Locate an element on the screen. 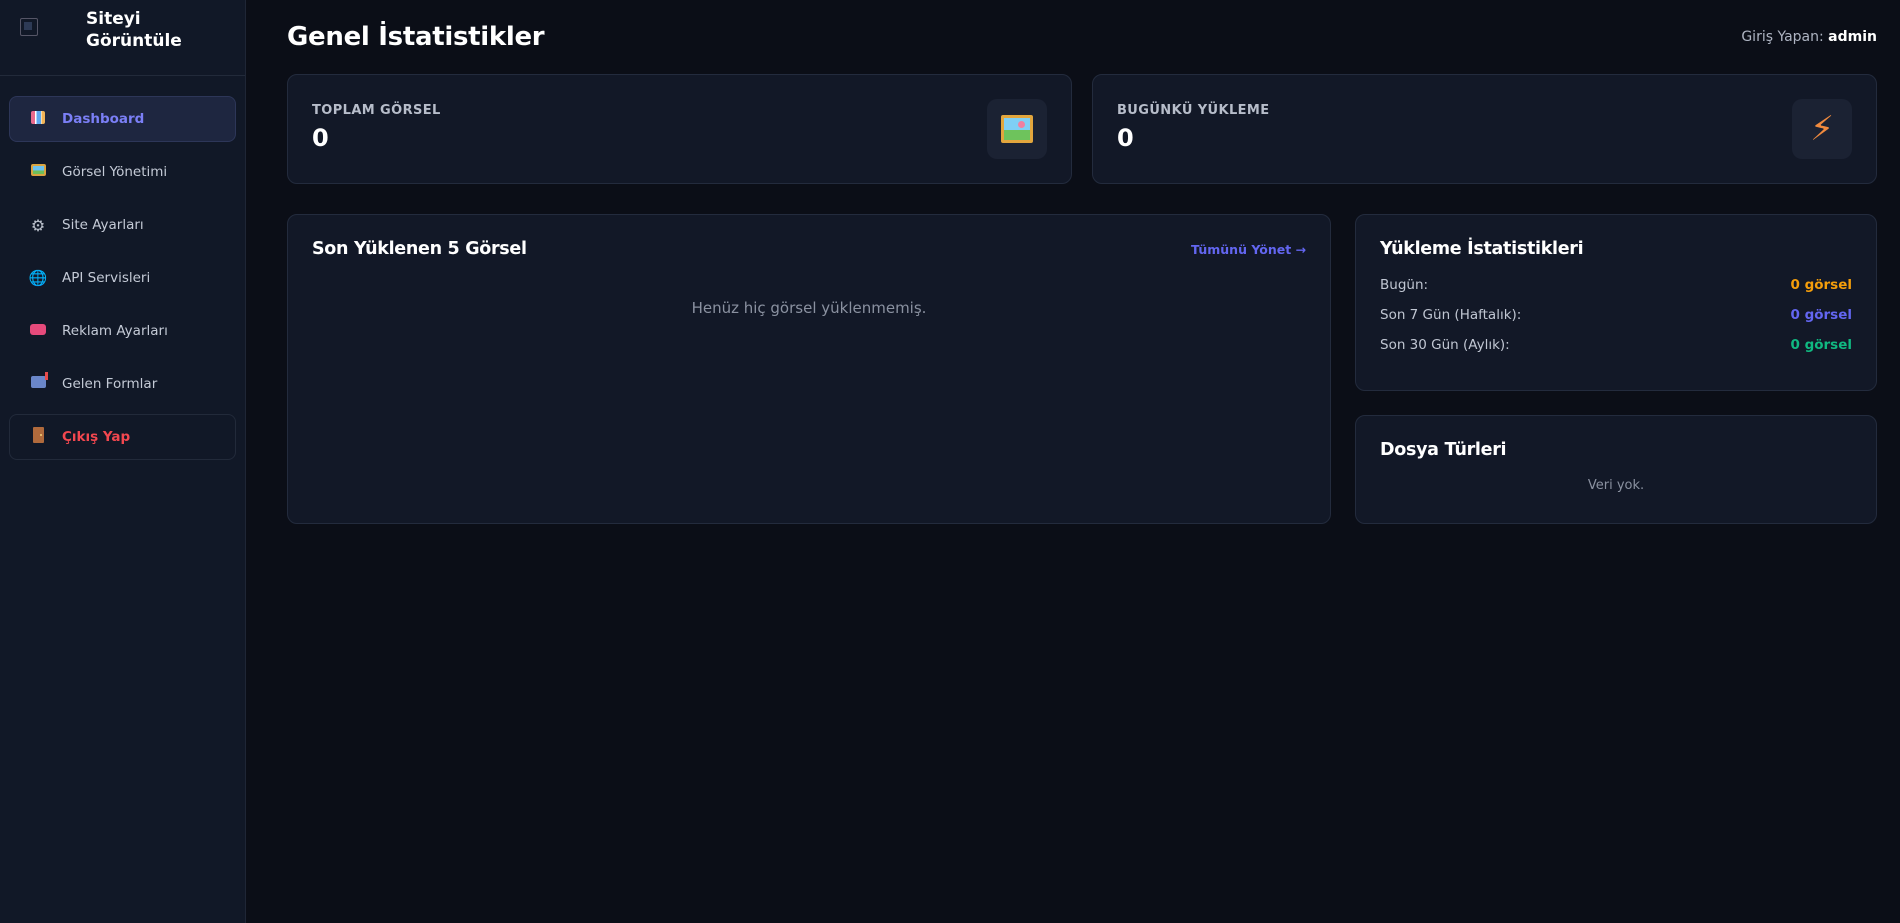 Image resolution: width=1900 pixels, height=923 pixels. lightning-icon: ⚡ is located at coordinates (1822, 129).